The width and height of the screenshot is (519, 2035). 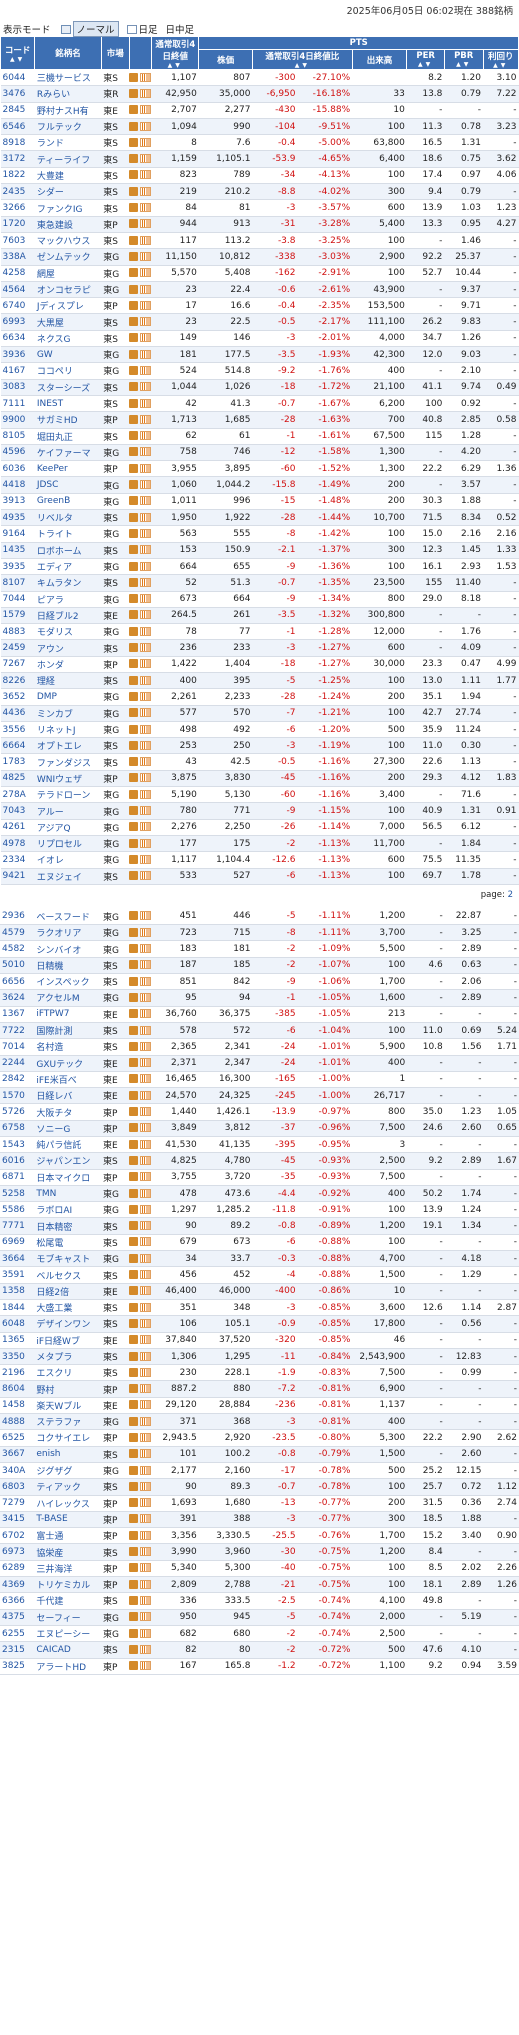 What do you see at coordinates (68, 110) in the screenshot?
I see `stock-name: 野村ナスH有` at bounding box center [68, 110].